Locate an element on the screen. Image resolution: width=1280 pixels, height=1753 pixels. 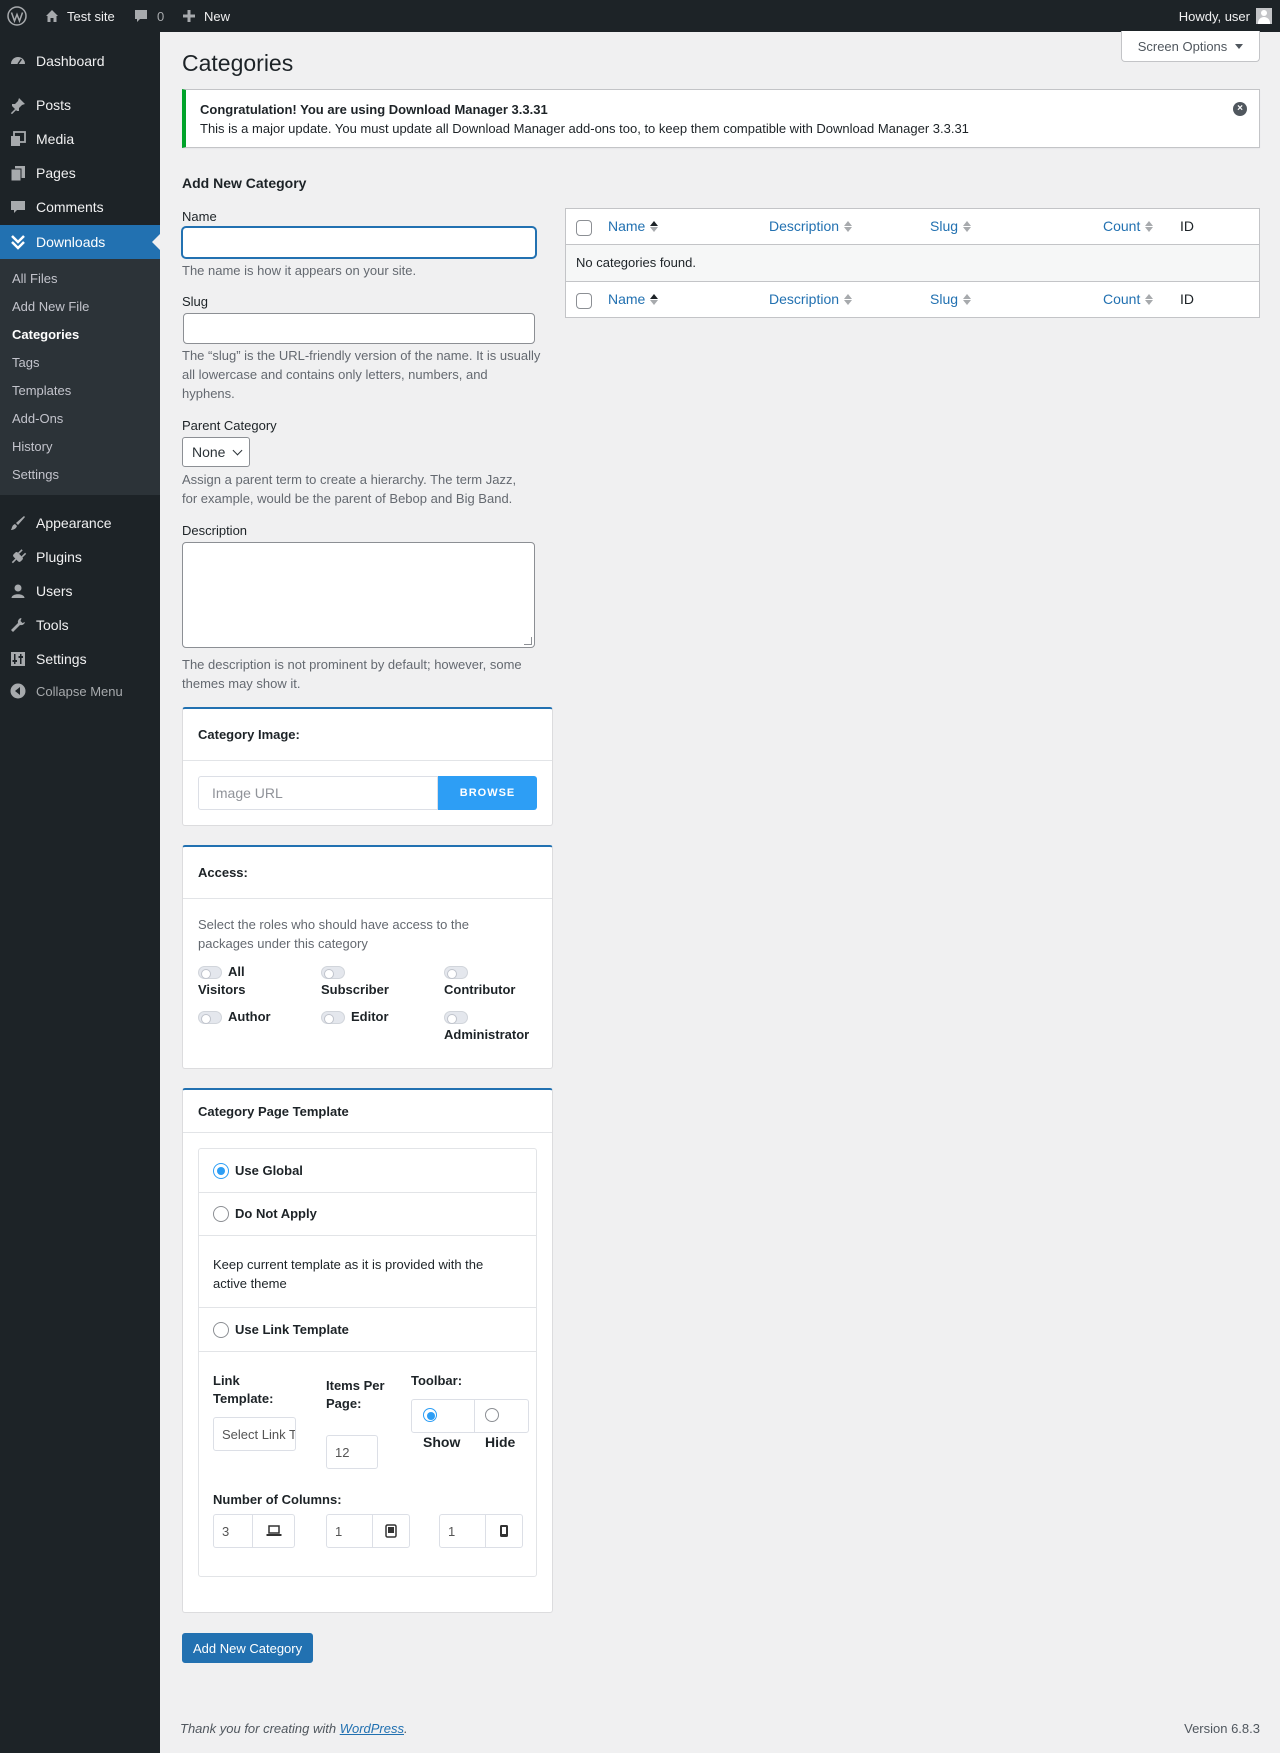
items-per-page-label: Items Per Page: is located at coordinates (355, 1394).